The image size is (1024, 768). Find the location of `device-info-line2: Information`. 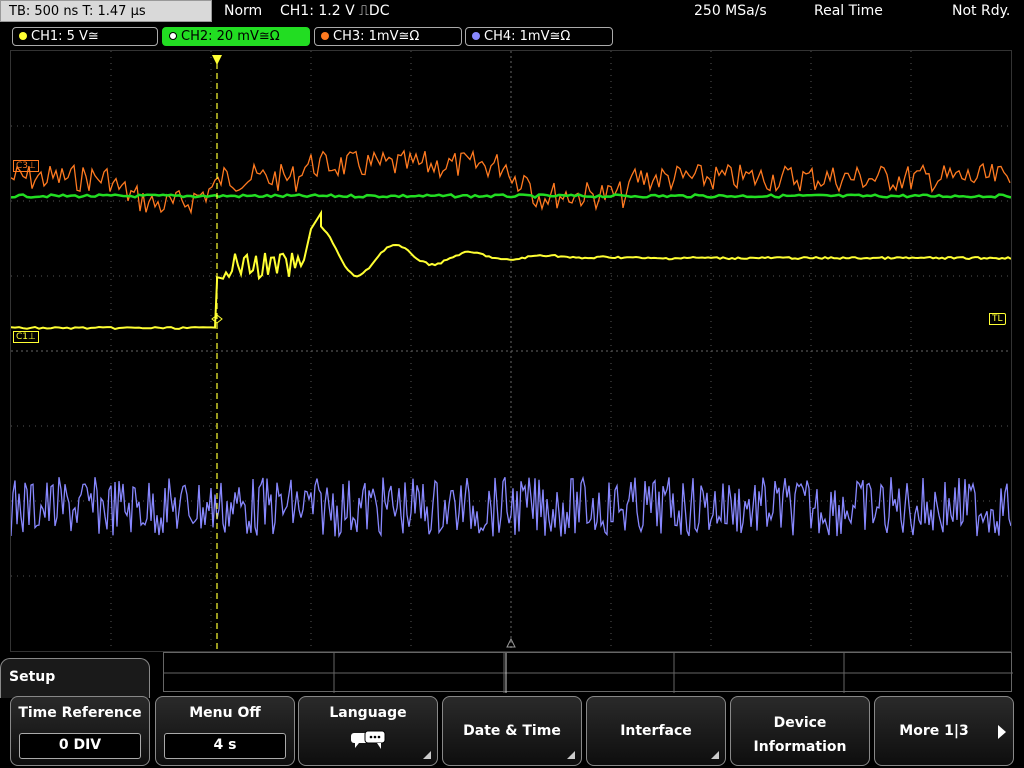

device-info-line2: Information is located at coordinates (800, 747).